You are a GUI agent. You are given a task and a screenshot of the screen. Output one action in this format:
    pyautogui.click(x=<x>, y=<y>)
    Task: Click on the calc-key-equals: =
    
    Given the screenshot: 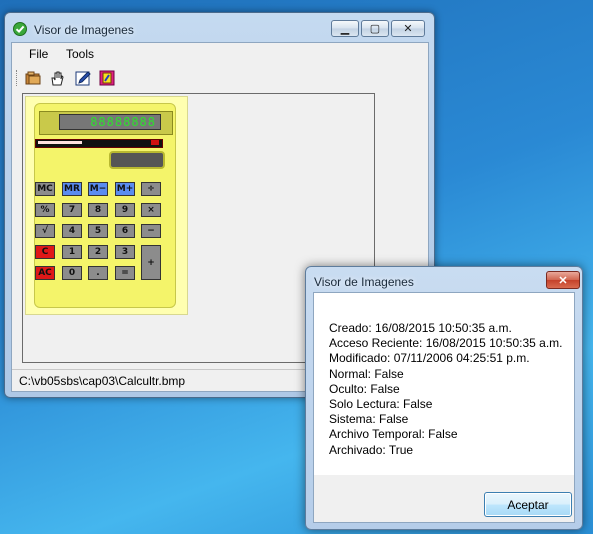 What is the action you would take?
    pyautogui.click(x=125, y=273)
    